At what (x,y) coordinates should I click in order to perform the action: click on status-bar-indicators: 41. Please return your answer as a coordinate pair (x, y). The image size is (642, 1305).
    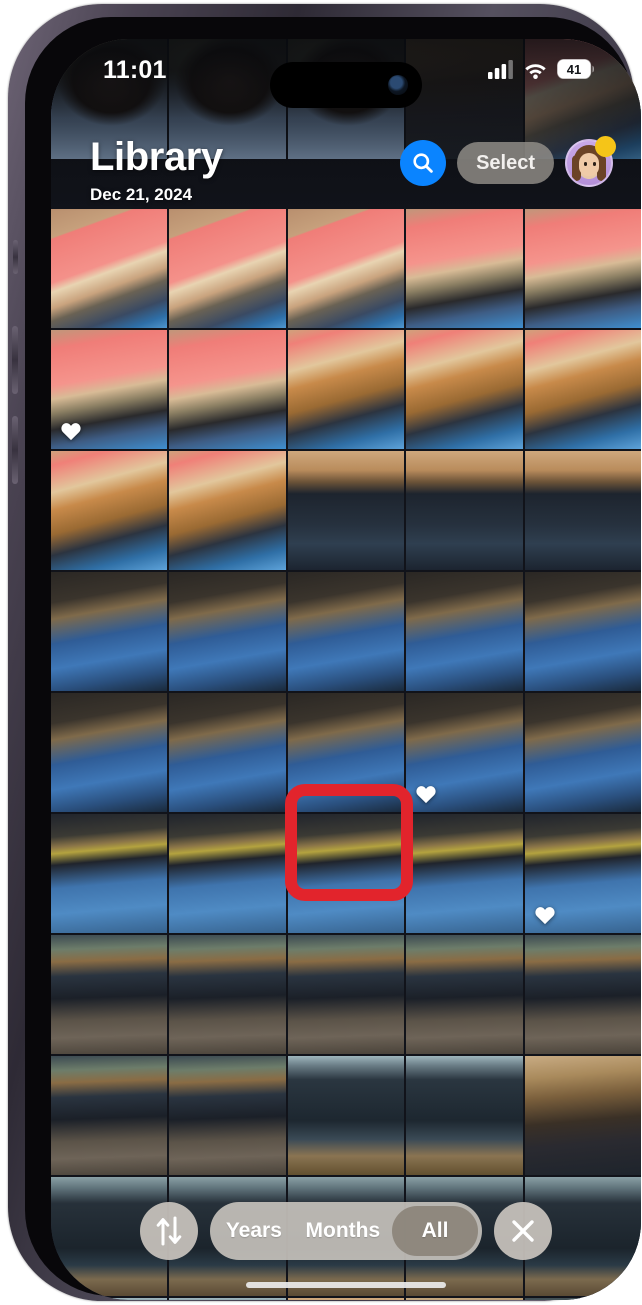
    Looking at the image, I should click on (541, 69).